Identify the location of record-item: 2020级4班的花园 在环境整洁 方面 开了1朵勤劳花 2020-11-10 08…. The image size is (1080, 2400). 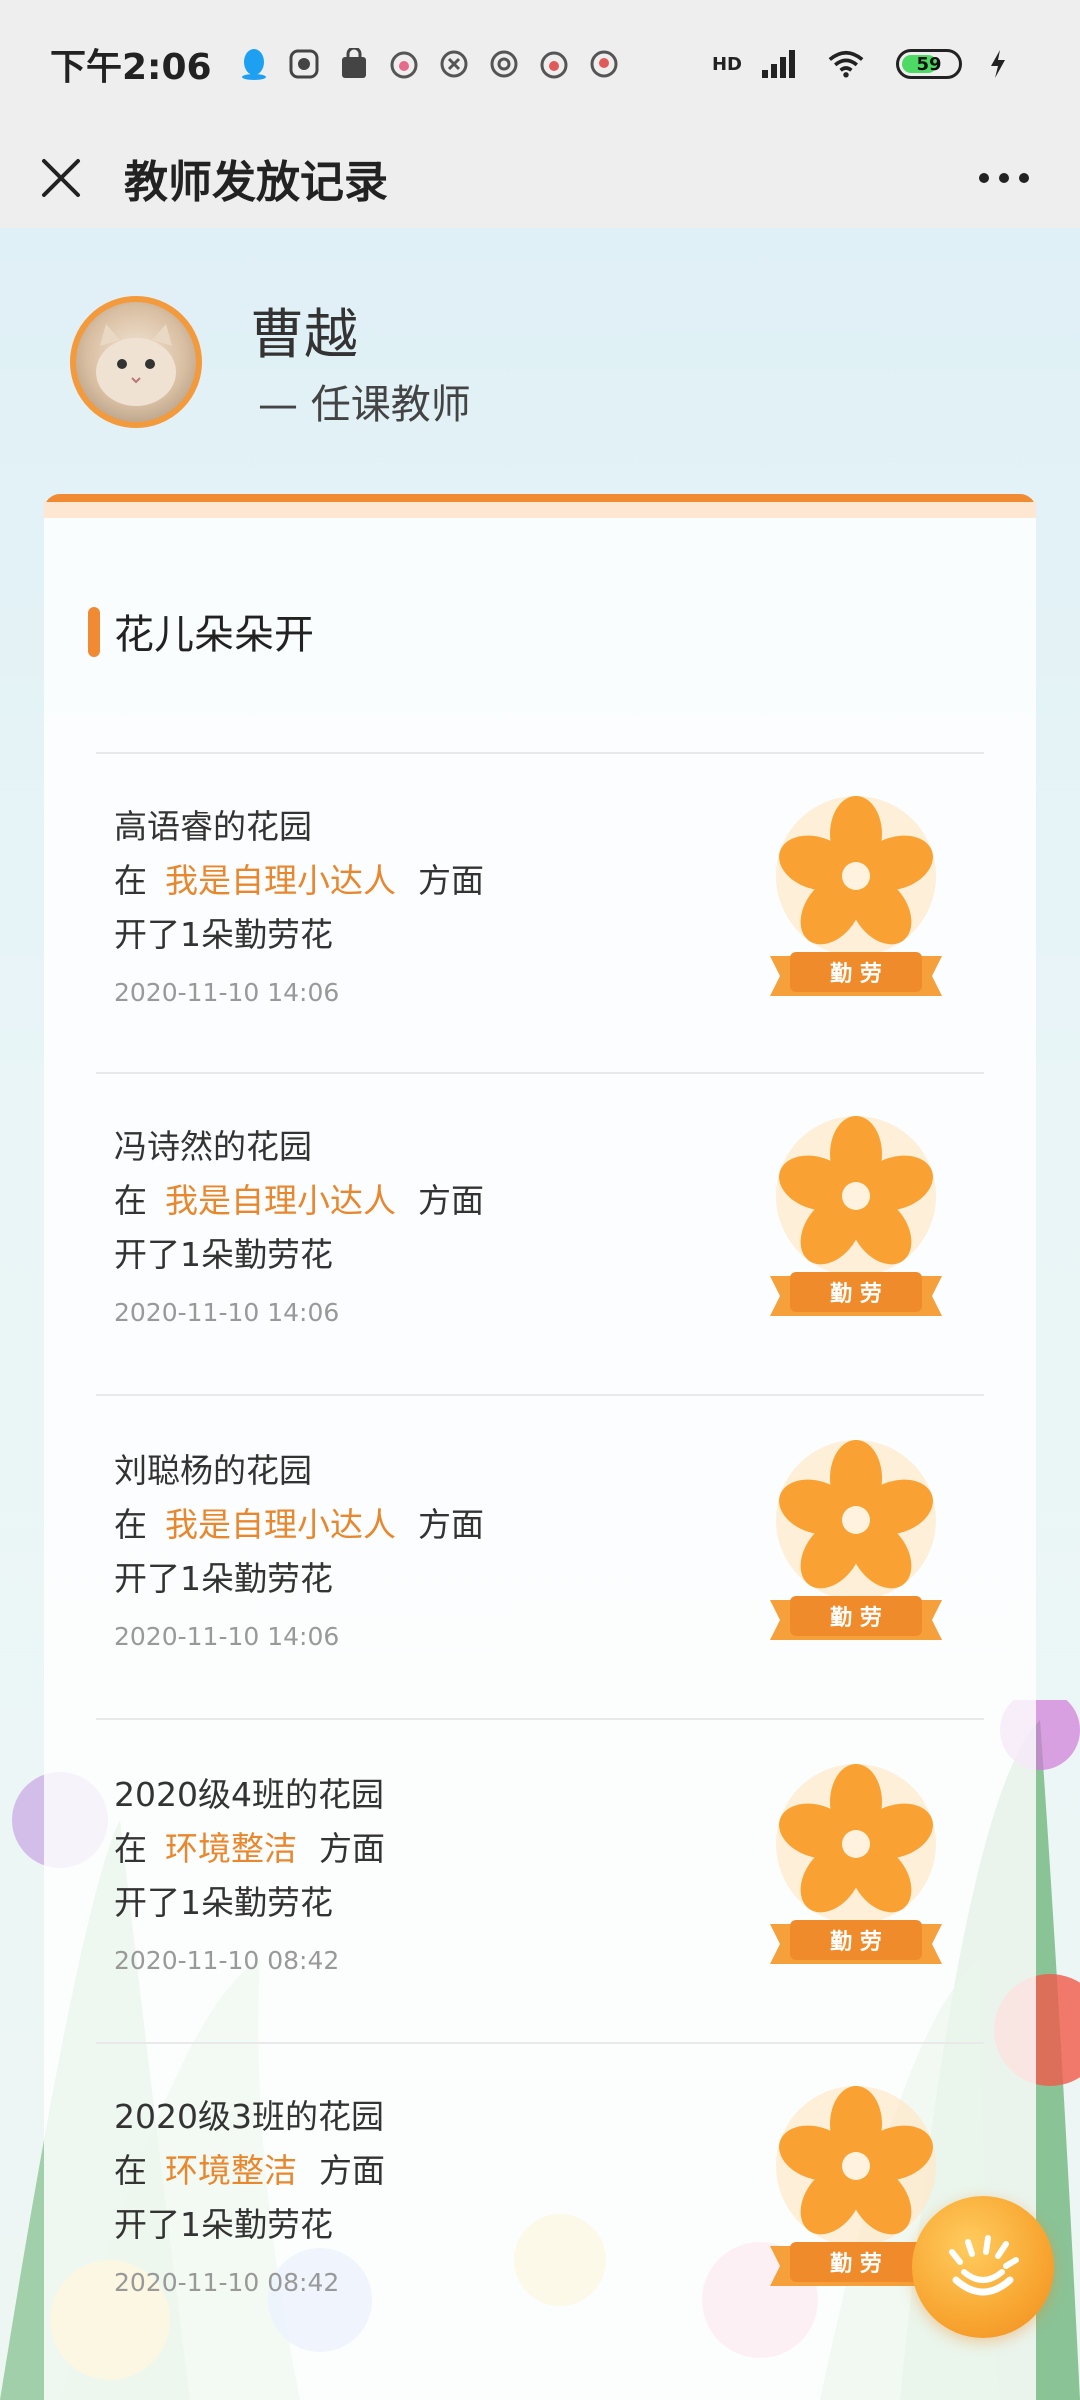
(544, 1884).